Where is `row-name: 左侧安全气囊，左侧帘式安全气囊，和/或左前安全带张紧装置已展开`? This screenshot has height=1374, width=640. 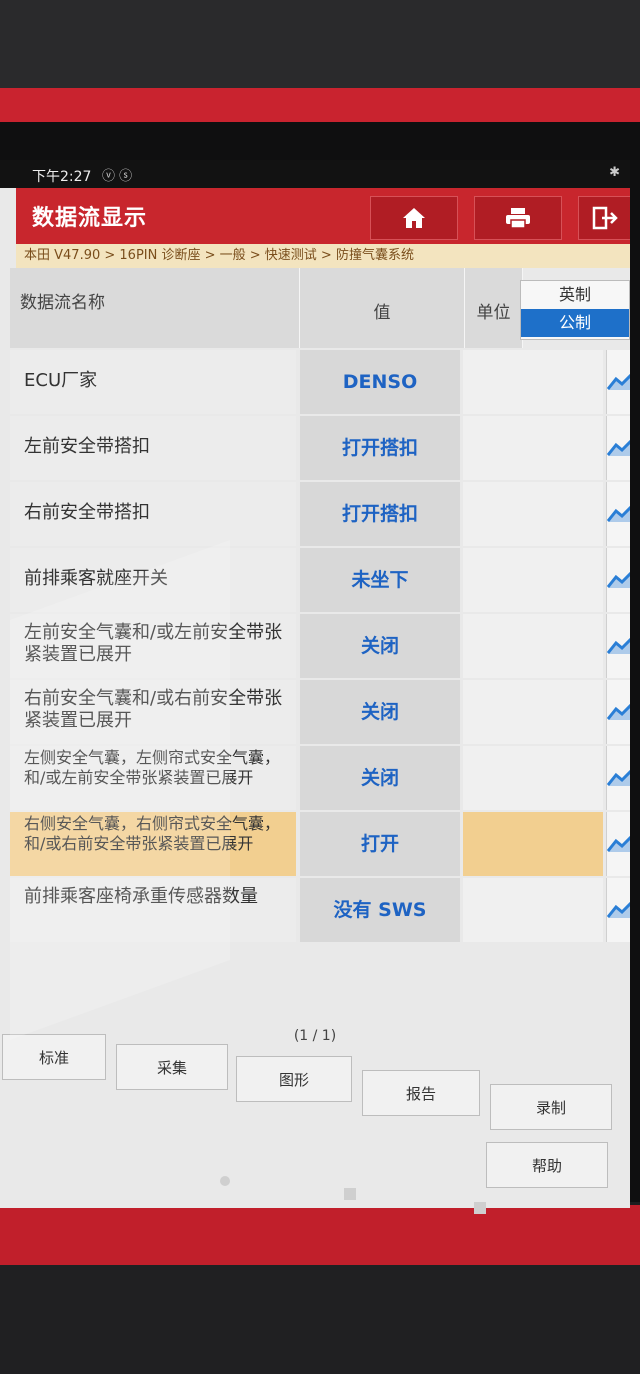
row-name: 左侧安全气囊，左侧帘式安全气囊，和/或左前安全带张紧装置已展开 is located at coordinates (153, 778).